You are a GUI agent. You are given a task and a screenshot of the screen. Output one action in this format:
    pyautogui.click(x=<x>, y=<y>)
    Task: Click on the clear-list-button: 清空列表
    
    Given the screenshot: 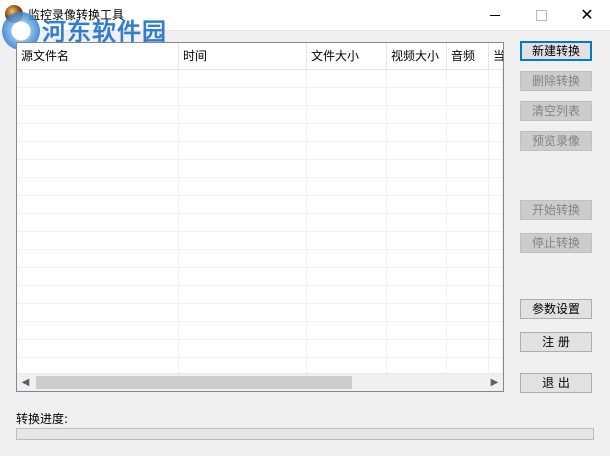 What is the action you would take?
    pyautogui.click(x=556, y=111)
    